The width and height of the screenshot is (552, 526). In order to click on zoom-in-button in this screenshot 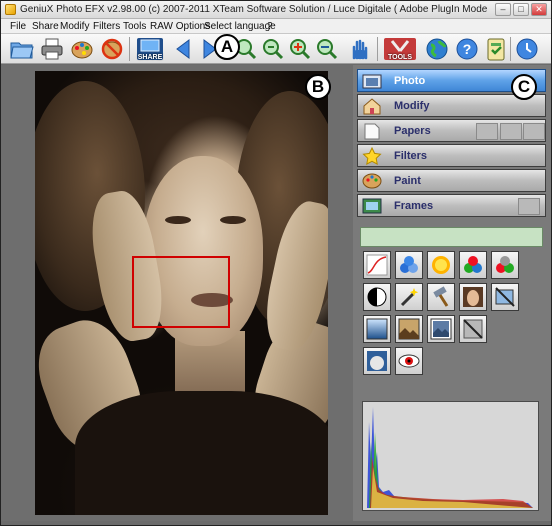, I will do `click(300, 49)`.